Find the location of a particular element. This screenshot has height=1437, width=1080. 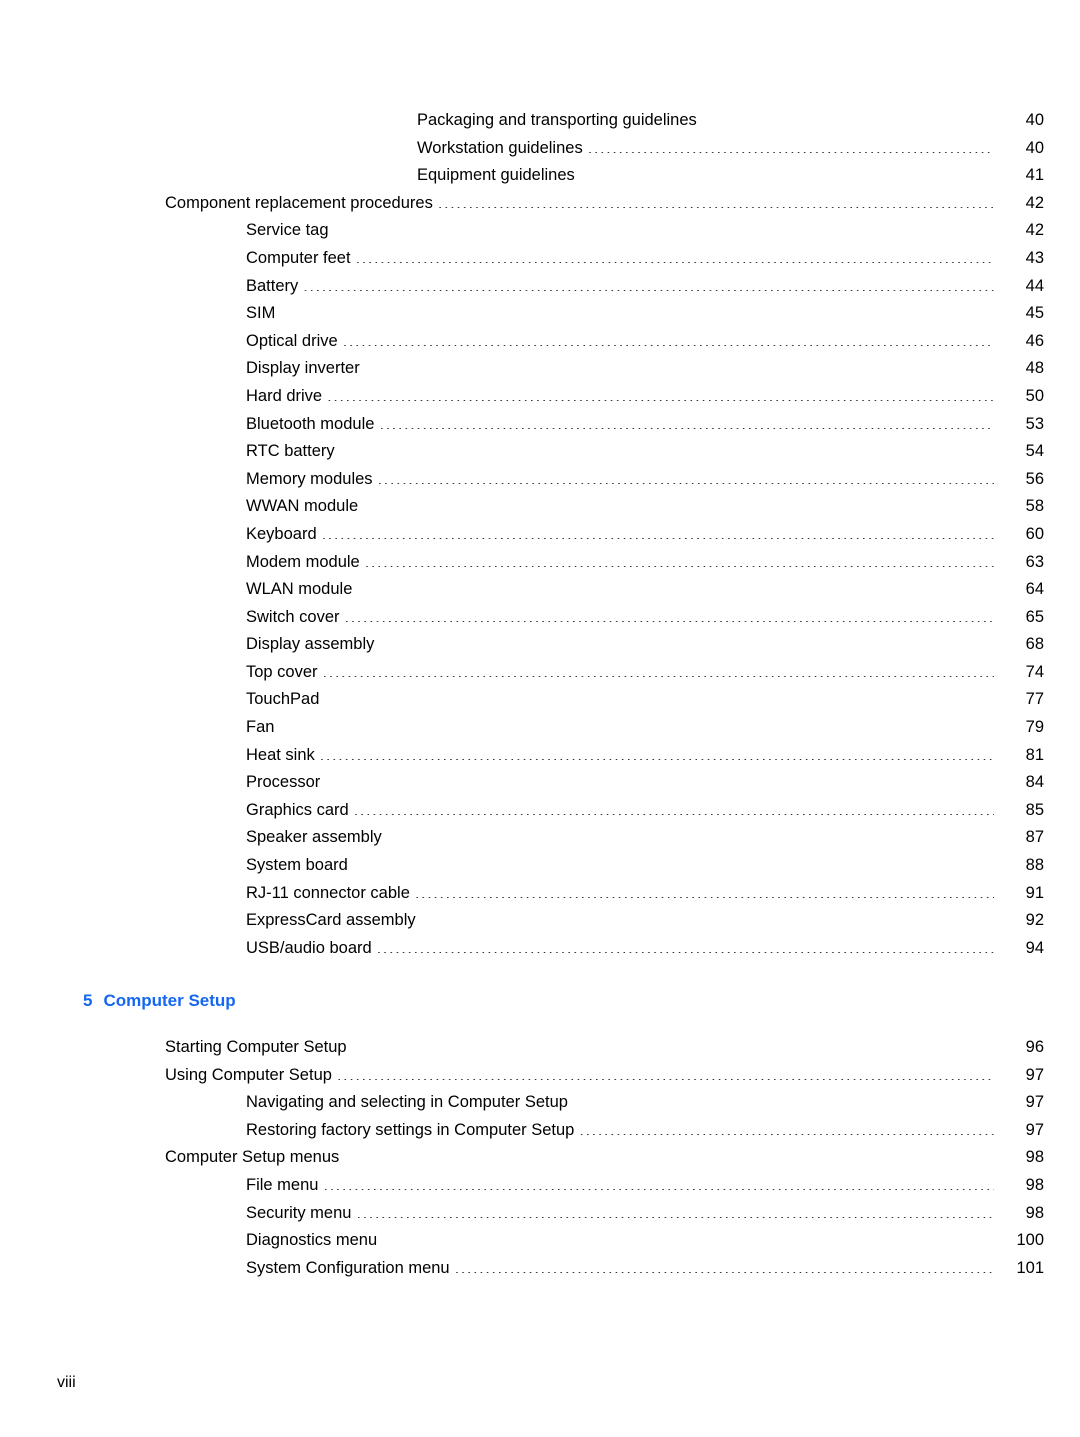

toc-entry-page-number: 94 is located at coordinates (1034, 947).